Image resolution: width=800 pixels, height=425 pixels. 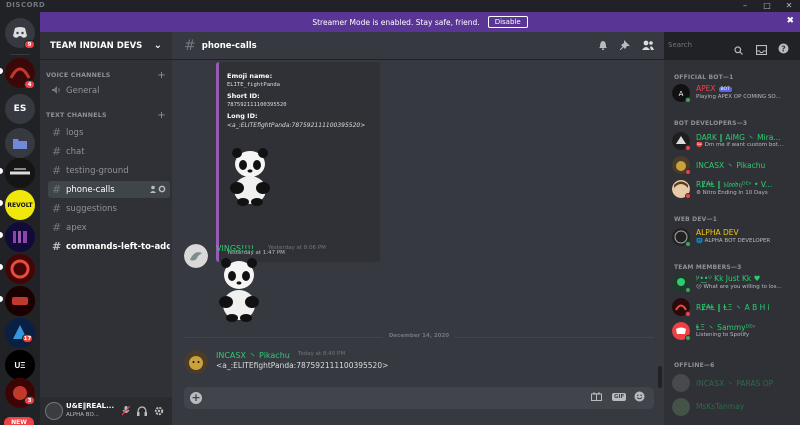 I want to click on server-icon-red-text, so click(x=20, y=301).